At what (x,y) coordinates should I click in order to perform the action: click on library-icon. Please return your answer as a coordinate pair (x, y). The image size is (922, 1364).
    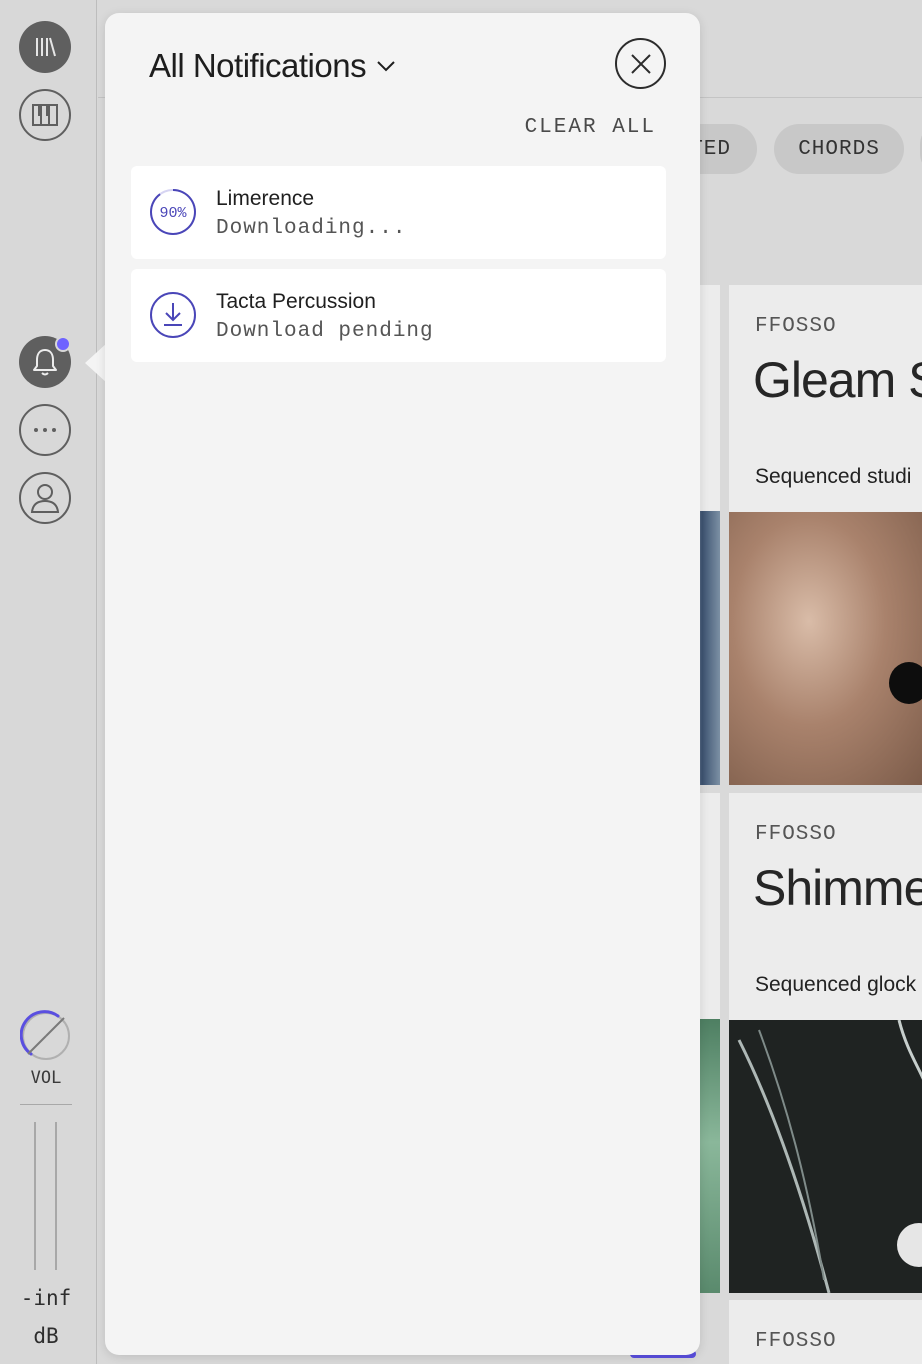
    Looking at the image, I should click on (46, 47).